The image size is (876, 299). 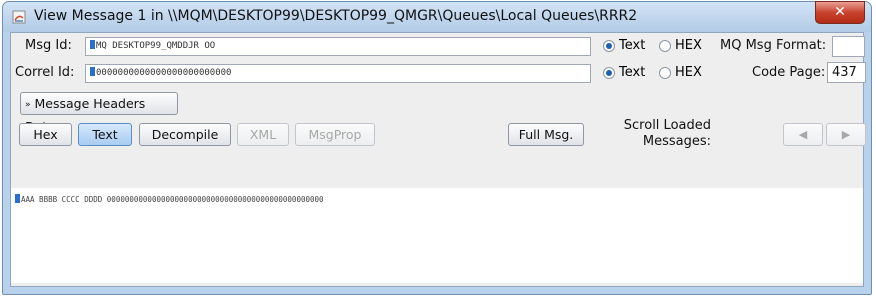 I want to click on scroll-loaded-line2: Messages:, so click(x=676, y=141).